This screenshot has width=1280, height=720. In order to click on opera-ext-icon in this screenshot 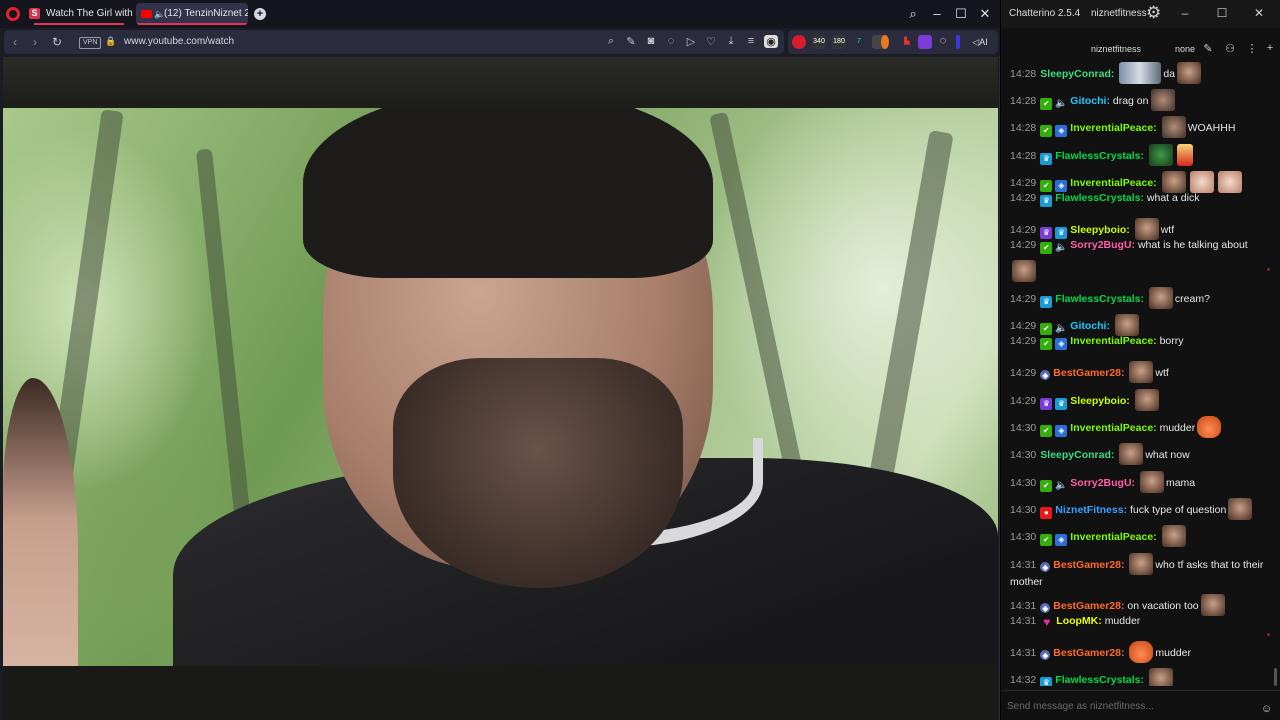, I will do `click(799, 42)`.